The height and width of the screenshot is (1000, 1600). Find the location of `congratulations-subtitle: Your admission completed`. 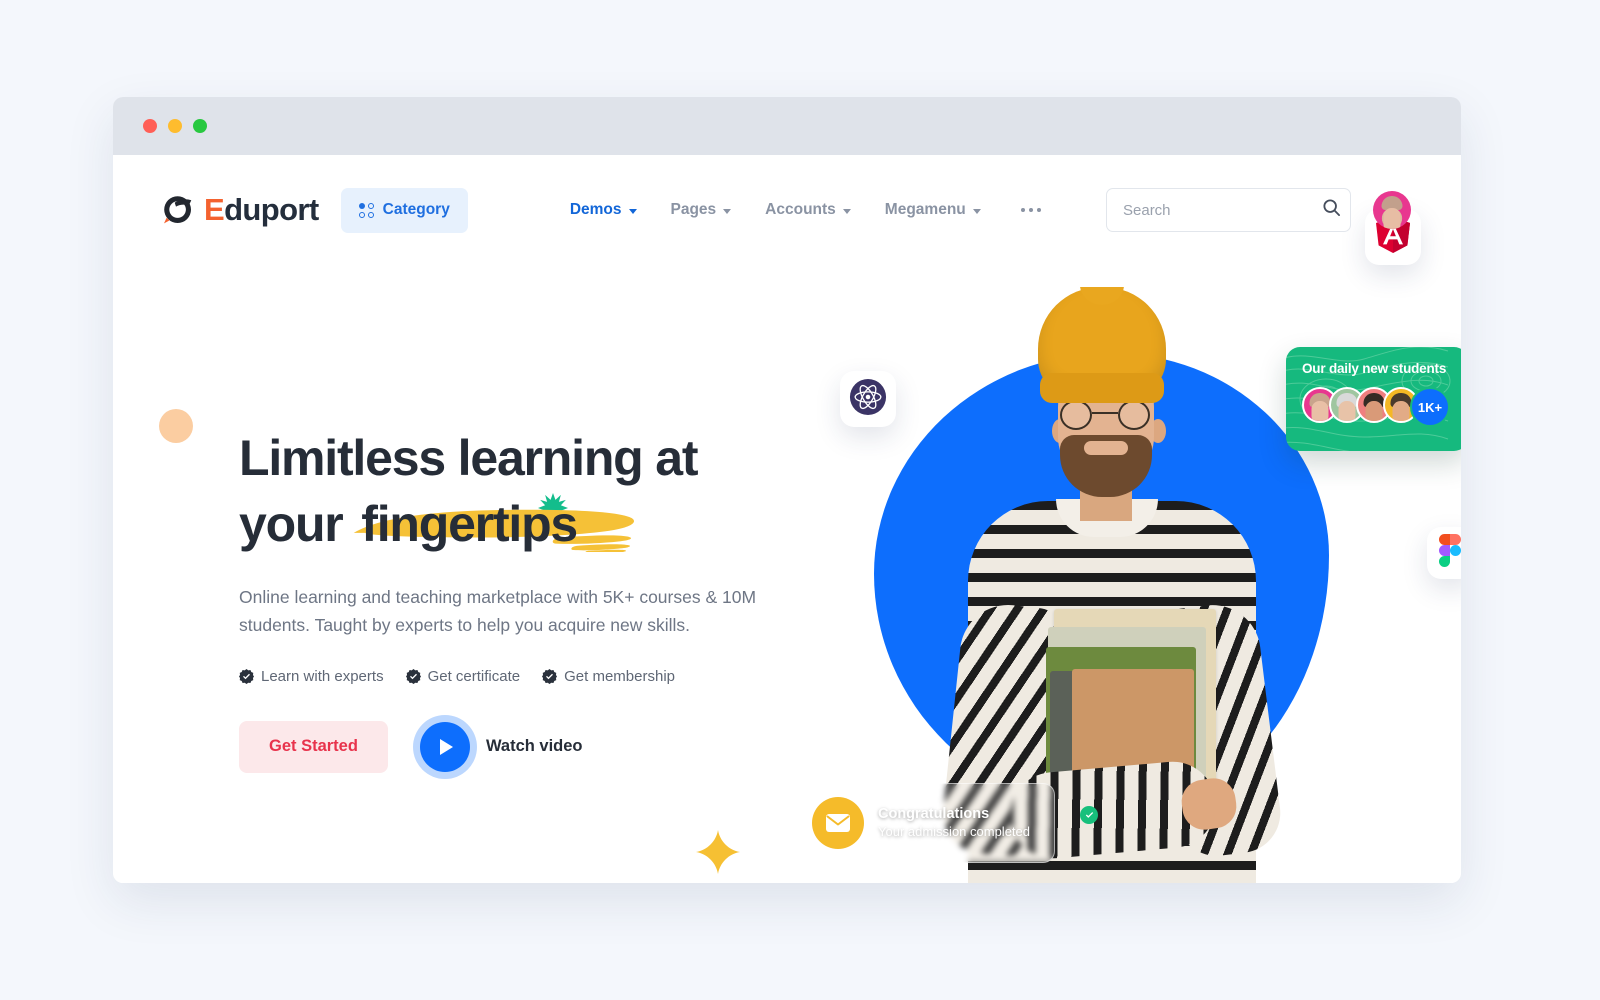

congratulations-subtitle: Your admission completed is located at coordinates (954, 831).